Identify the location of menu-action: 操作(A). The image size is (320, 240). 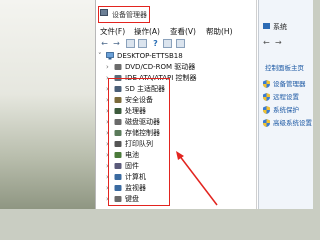
(147, 31).